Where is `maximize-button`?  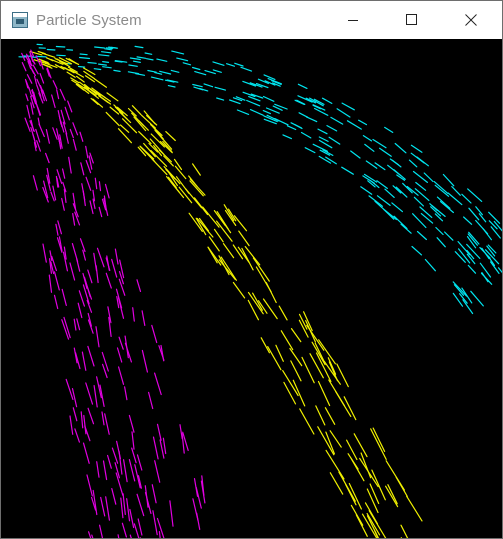
maximize-button is located at coordinates (412, 20).